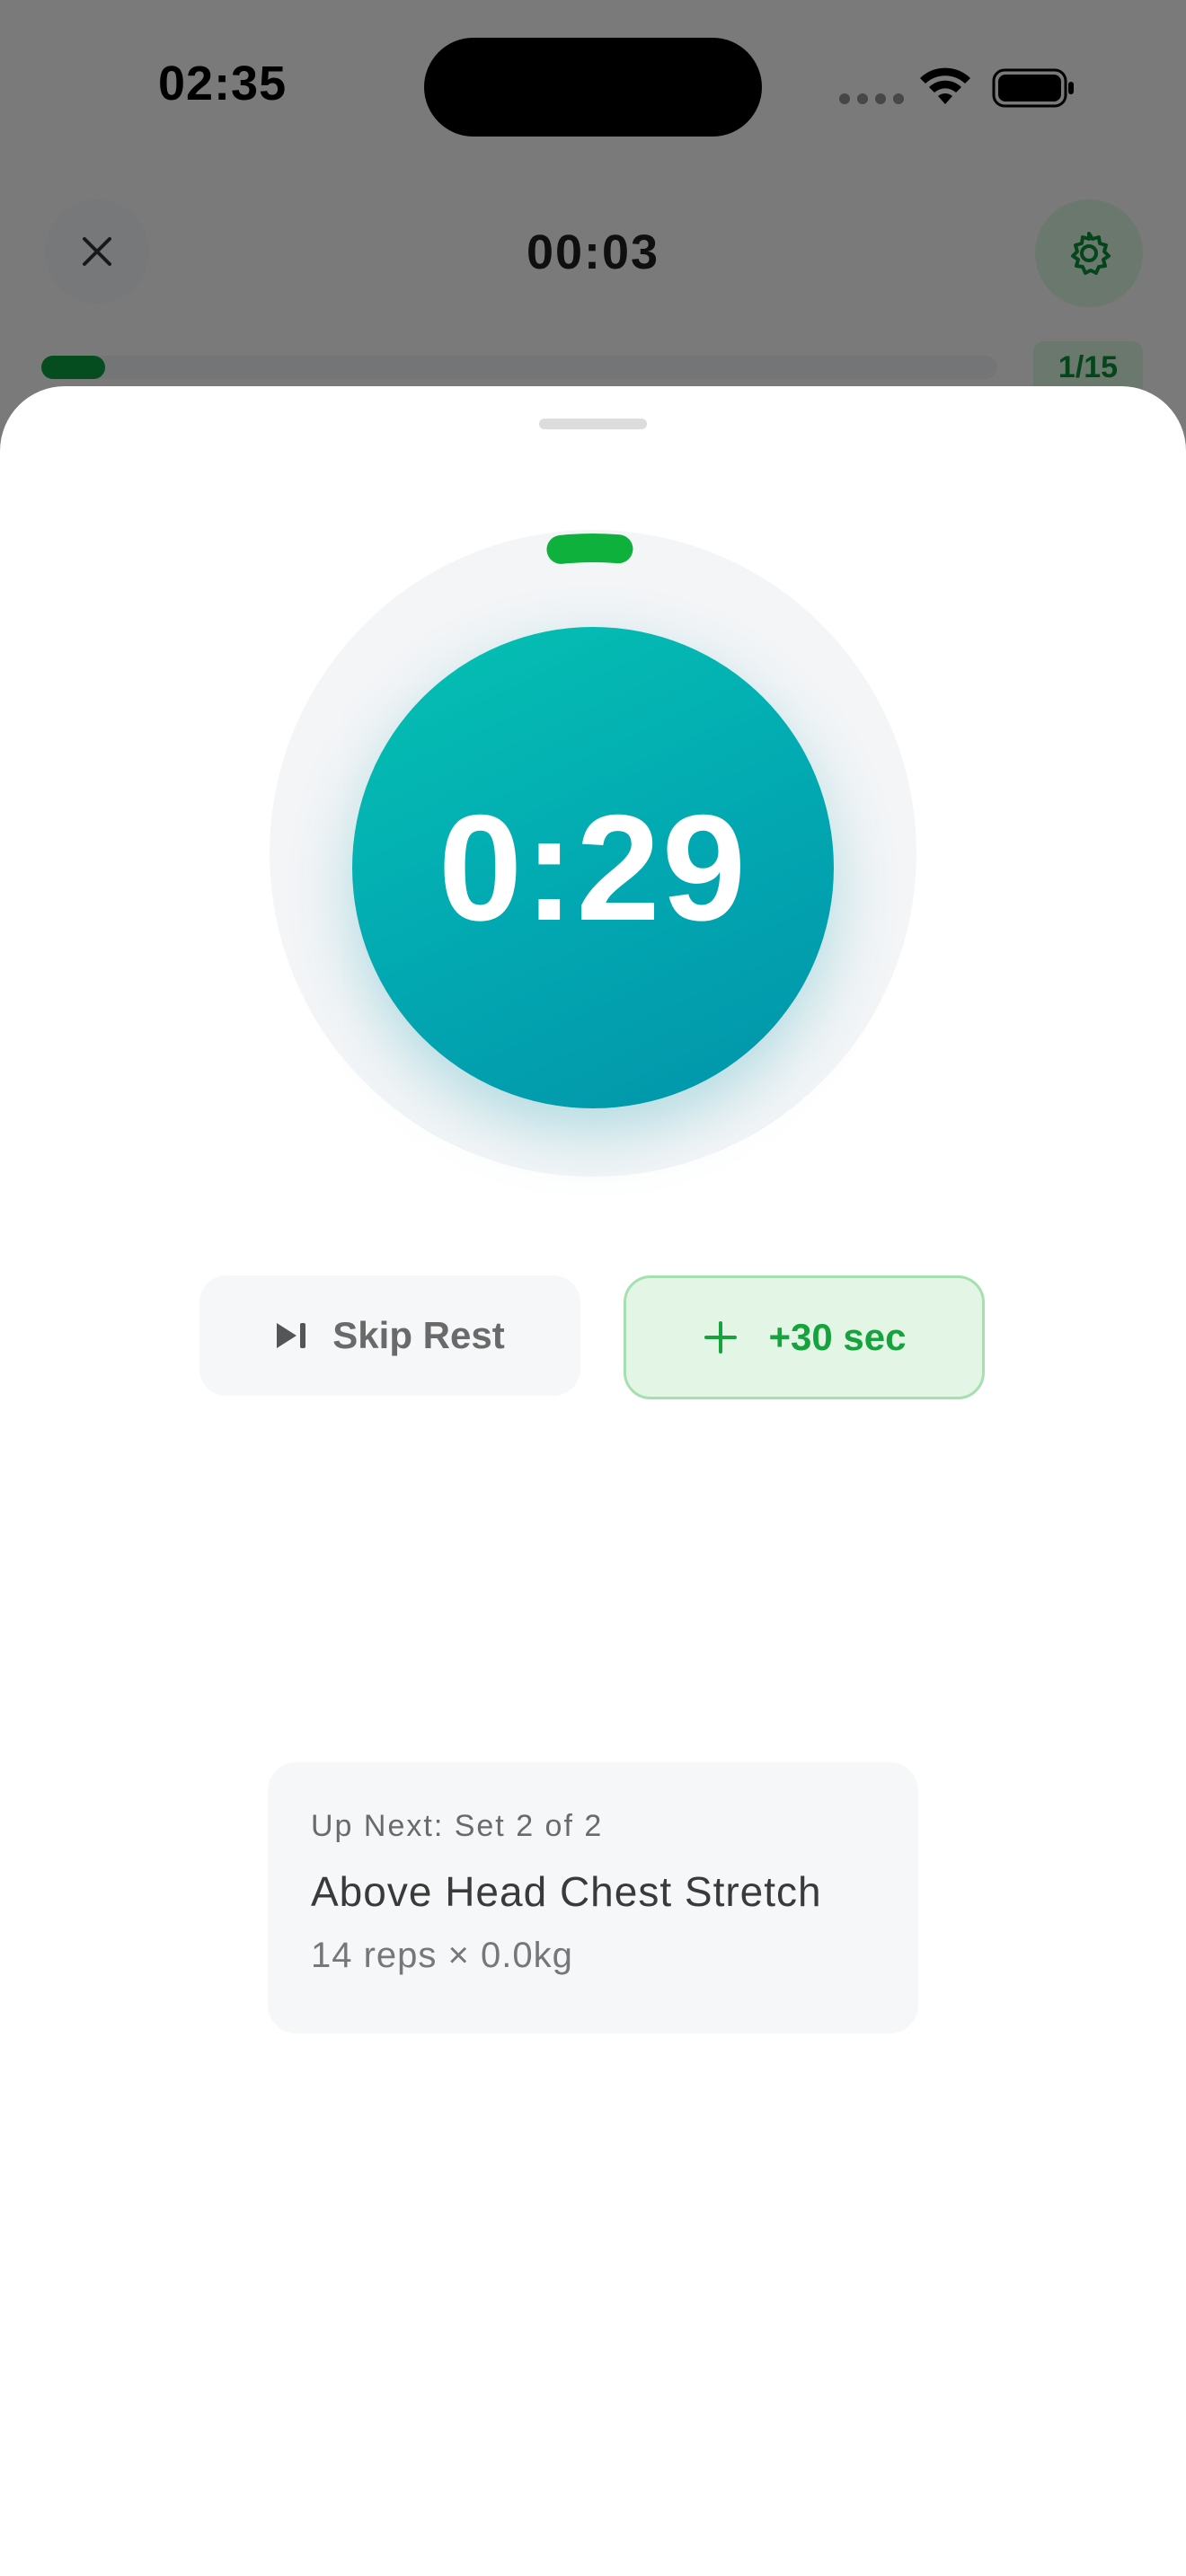 The image size is (1186, 2576). I want to click on rest-actions: Skip Rest +30 sec, so click(593, 1338).